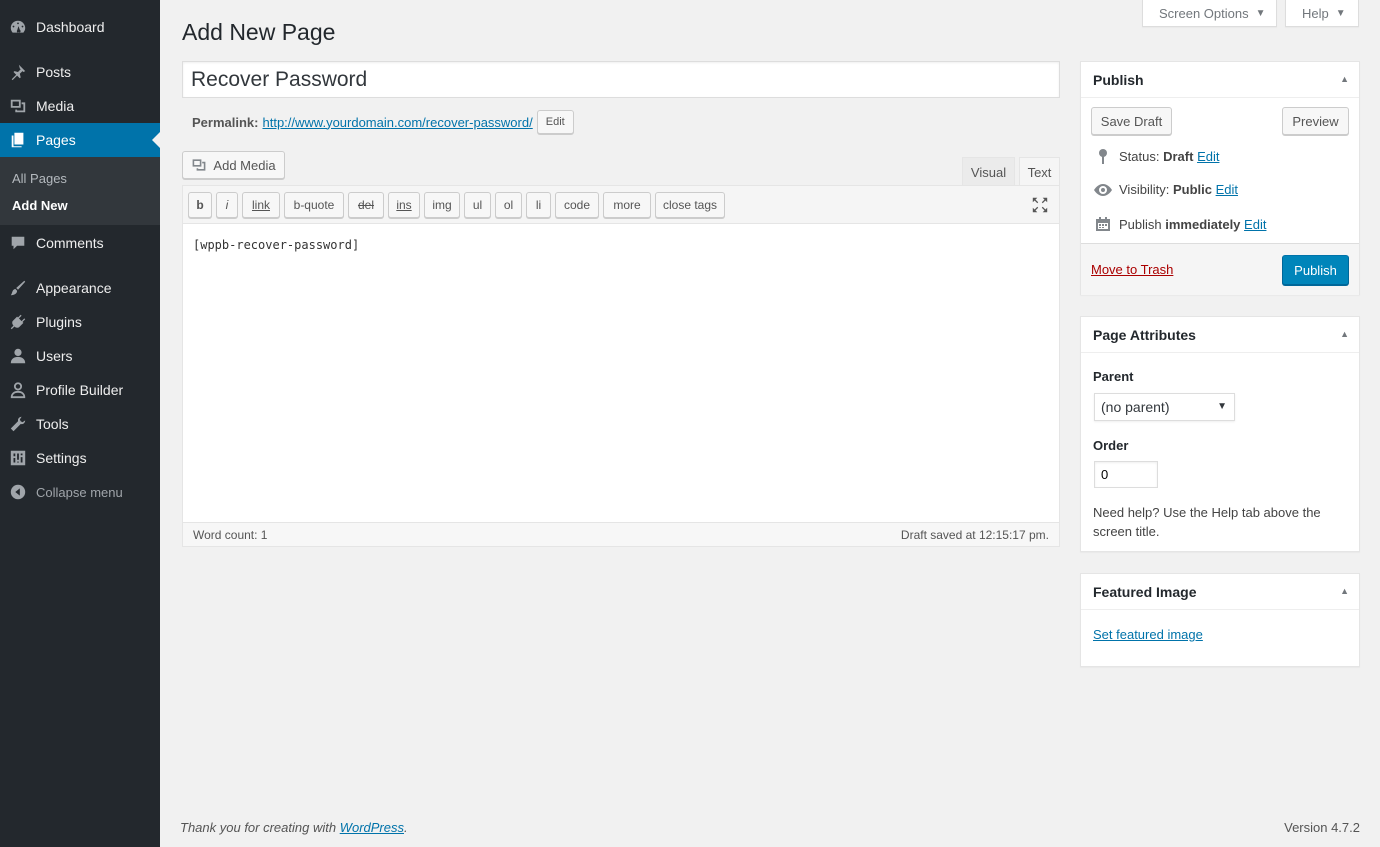 The height and width of the screenshot is (847, 1380). I want to click on wordpress-link: WordPress, so click(372, 827).